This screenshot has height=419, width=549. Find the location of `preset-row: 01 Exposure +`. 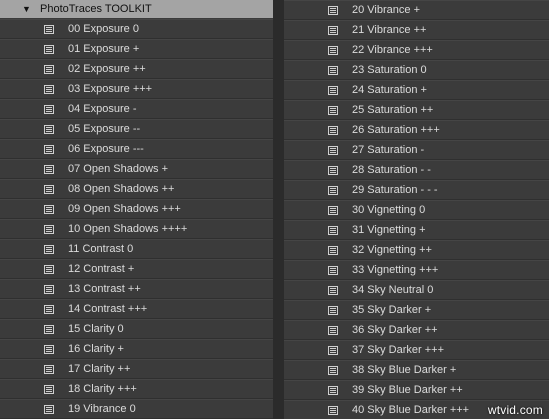

preset-row: 01 Exposure + is located at coordinates (136, 49).